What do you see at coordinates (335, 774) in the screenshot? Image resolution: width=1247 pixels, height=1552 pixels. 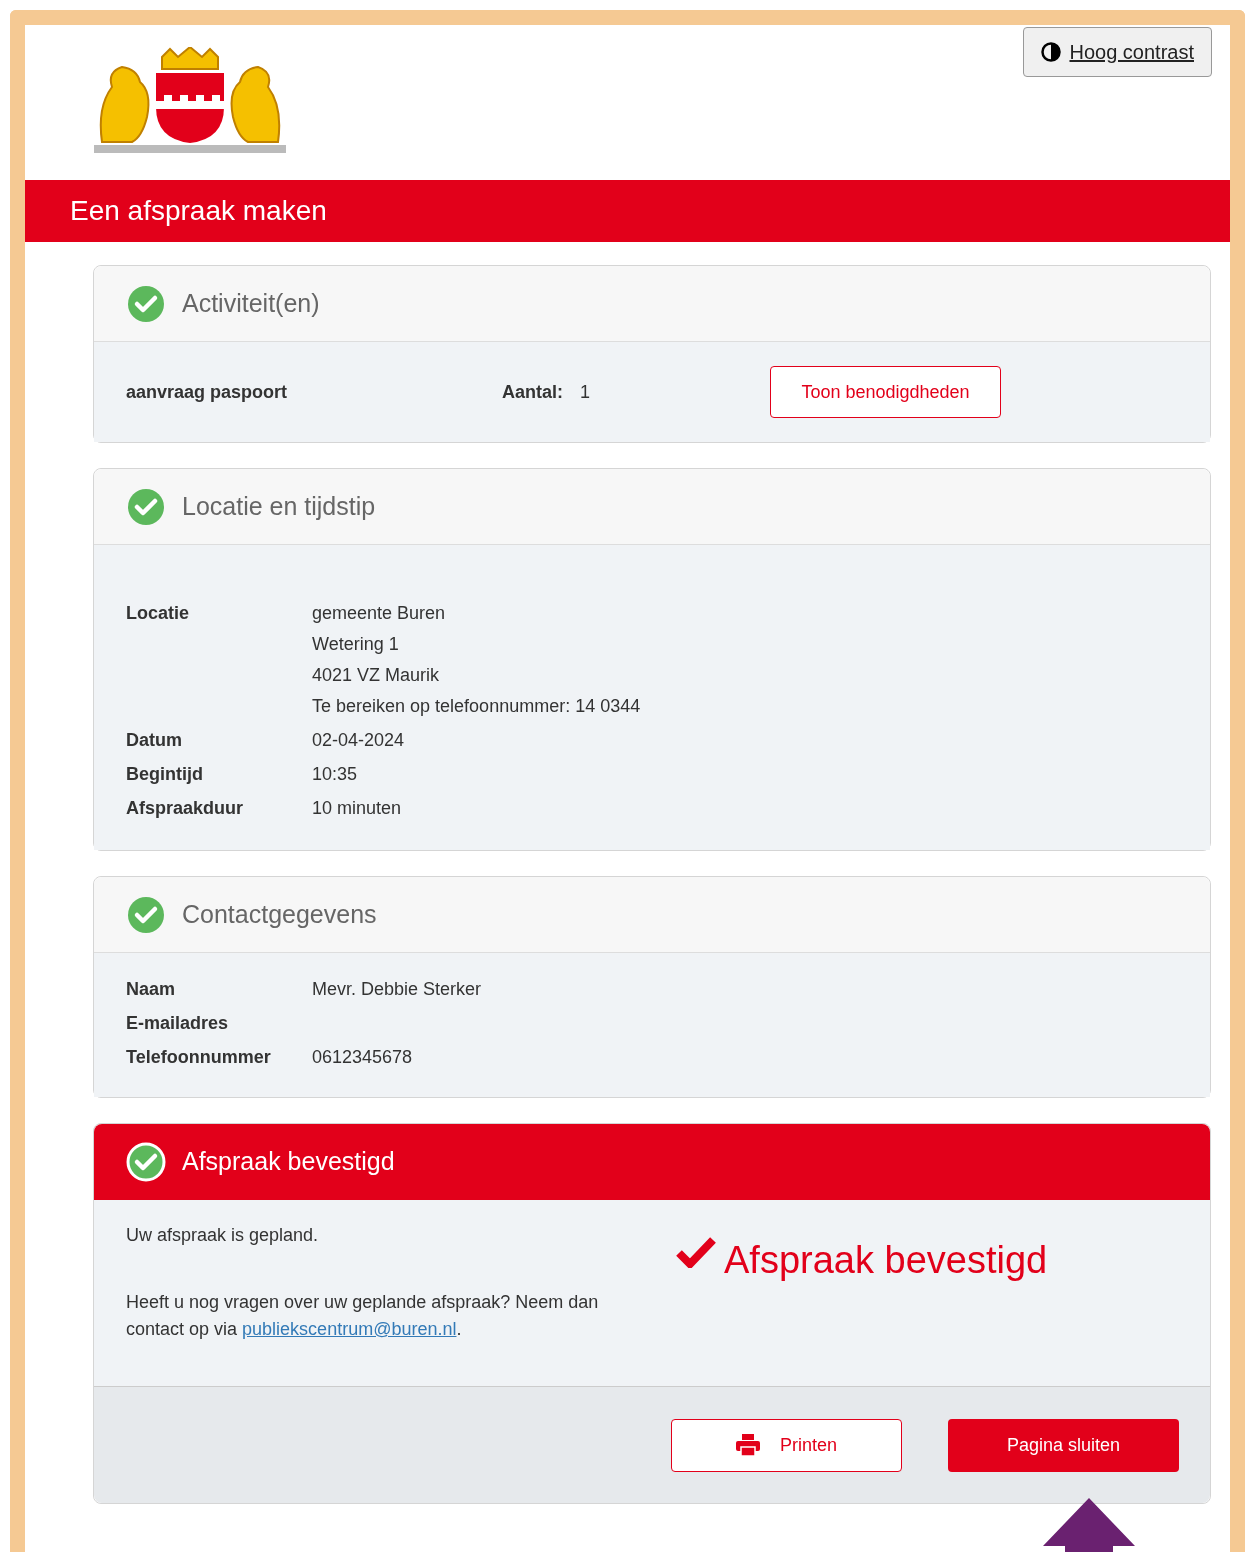 I see `field-value: 10:35` at bounding box center [335, 774].